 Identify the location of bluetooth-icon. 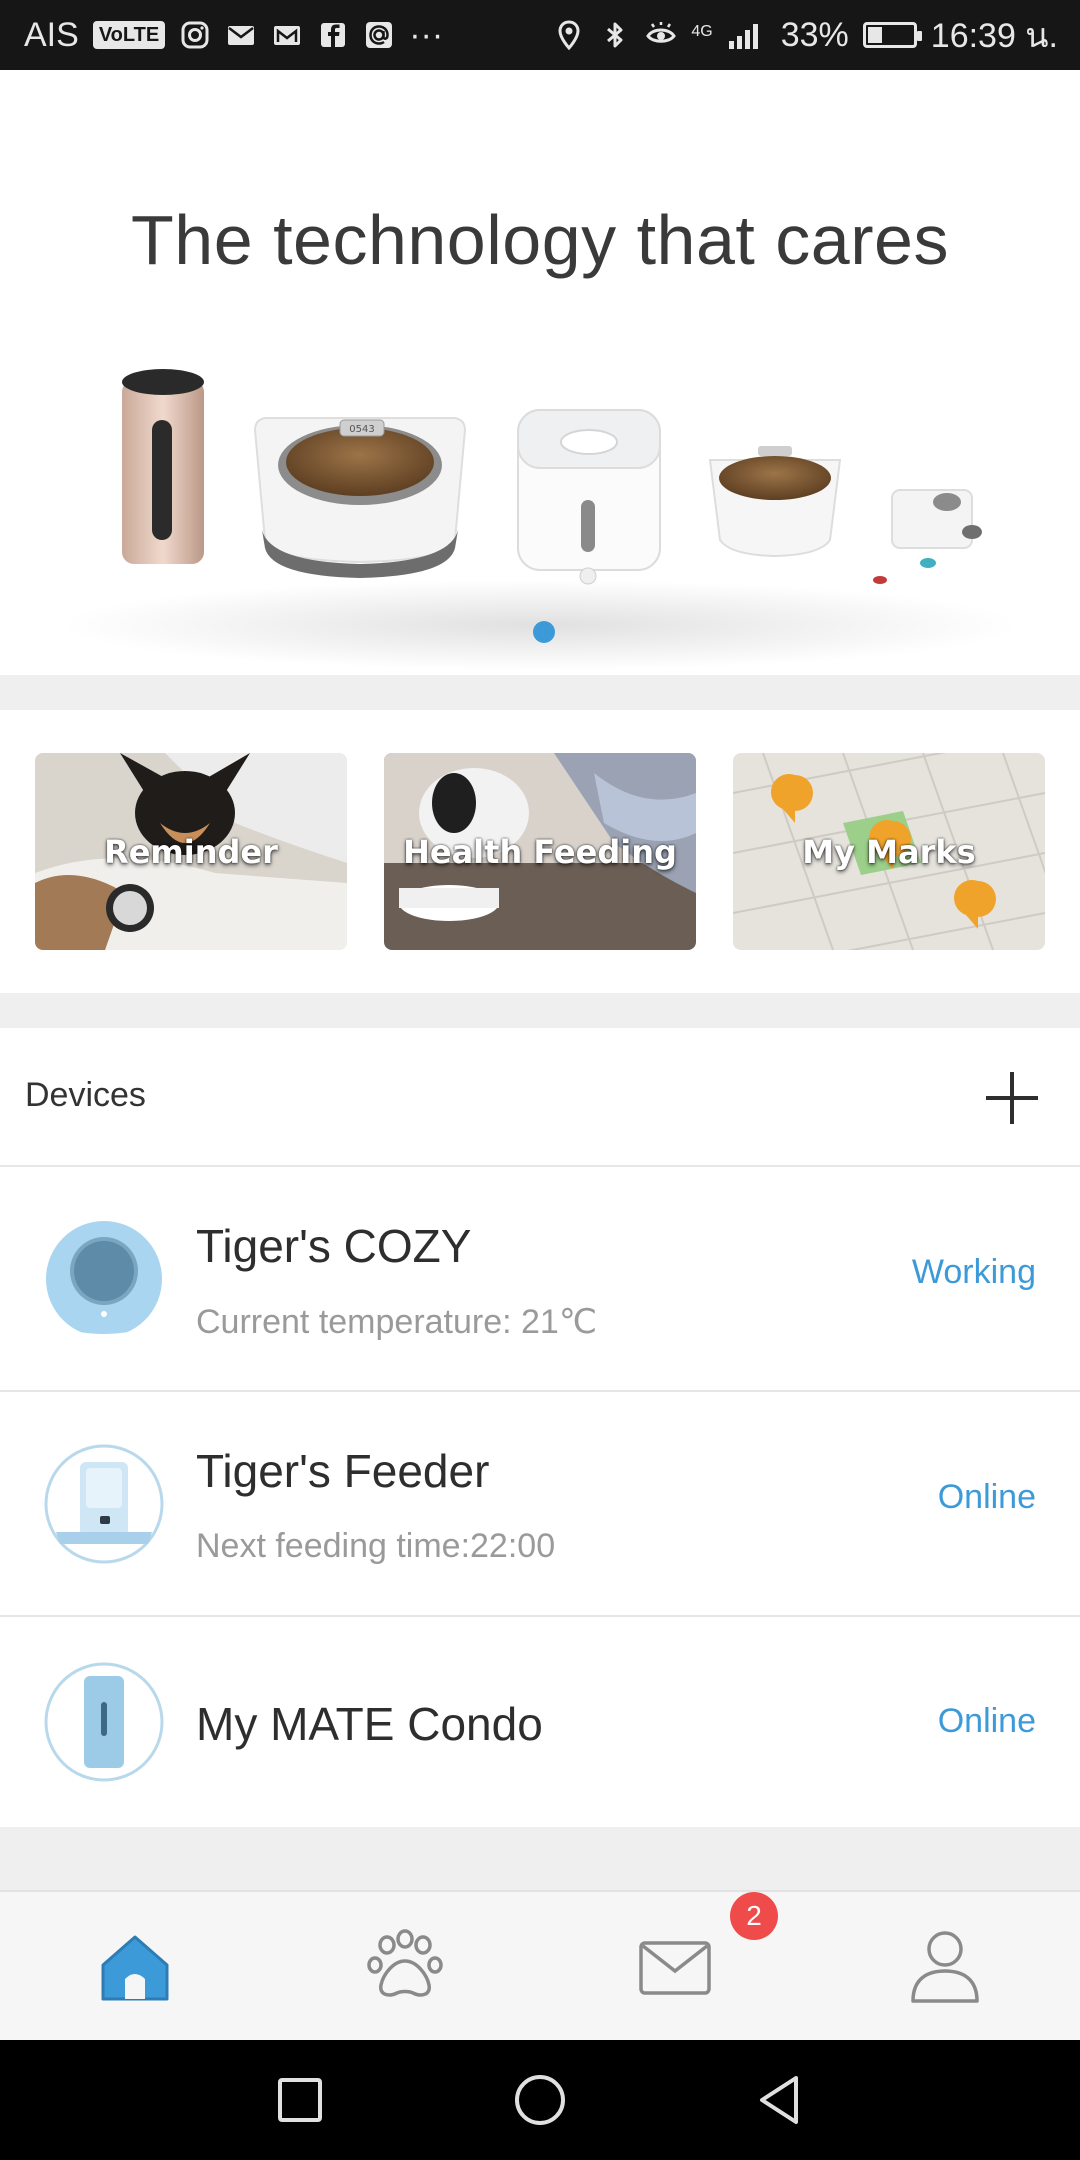
(615, 35).